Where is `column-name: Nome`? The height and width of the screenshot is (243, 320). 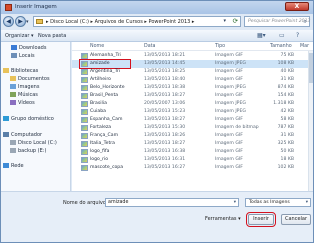 column-name: Nome is located at coordinates (97, 46).